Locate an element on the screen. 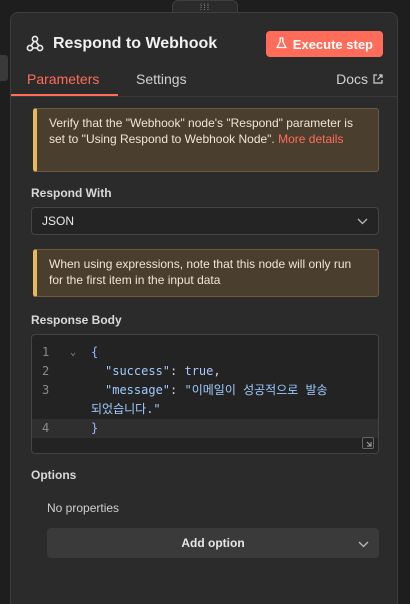 This screenshot has height=604, width=410. respond-with-value: JSON is located at coordinates (58, 221).